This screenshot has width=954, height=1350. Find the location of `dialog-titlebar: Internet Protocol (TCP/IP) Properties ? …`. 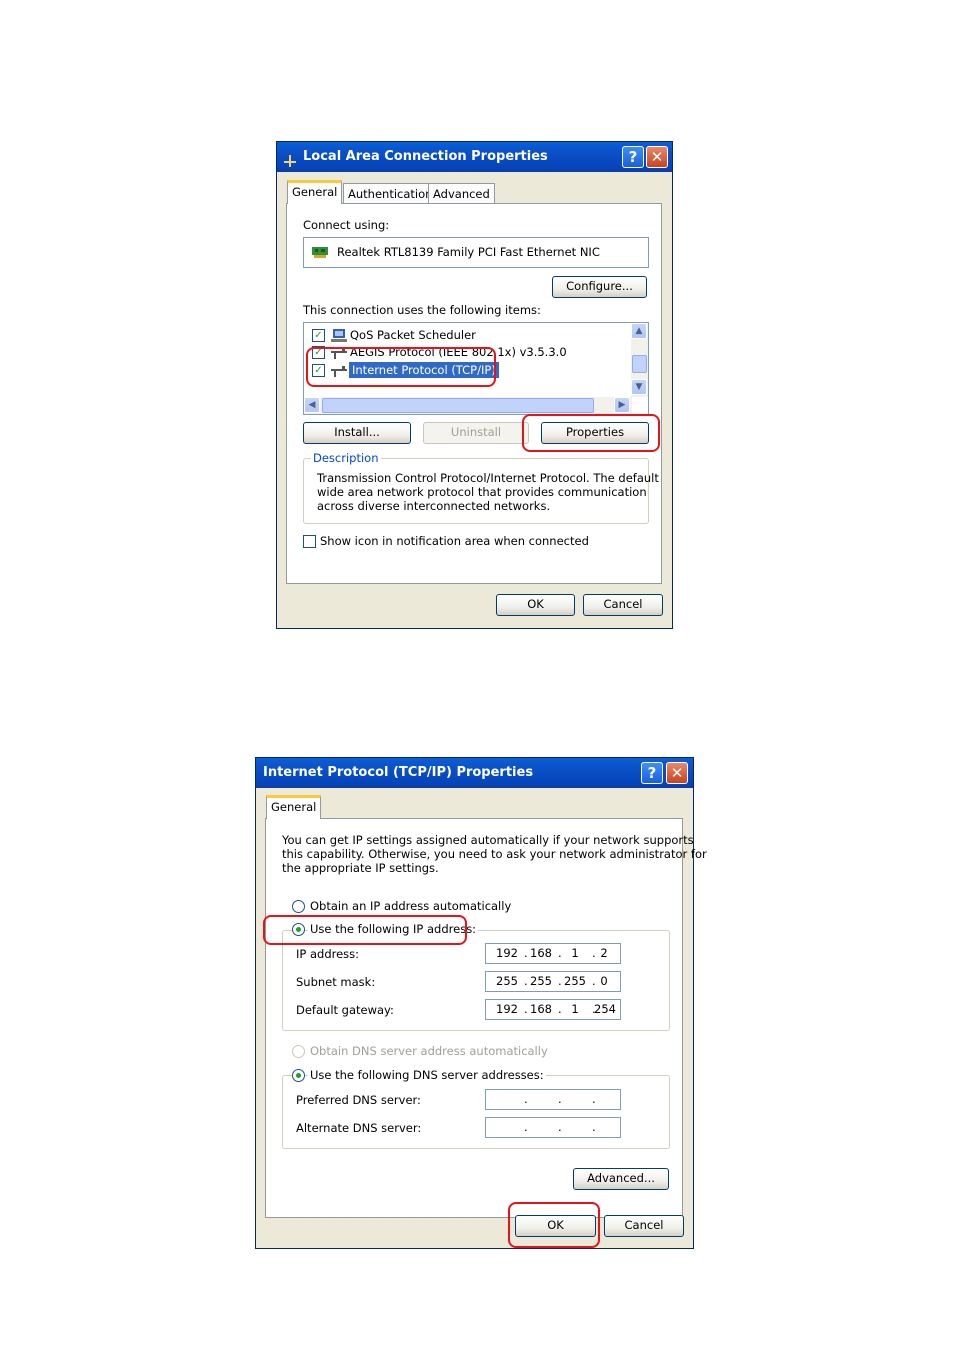

dialog-titlebar: Internet Protocol (TCP/IP) Properties ? … is located at coordinates (474, 773).